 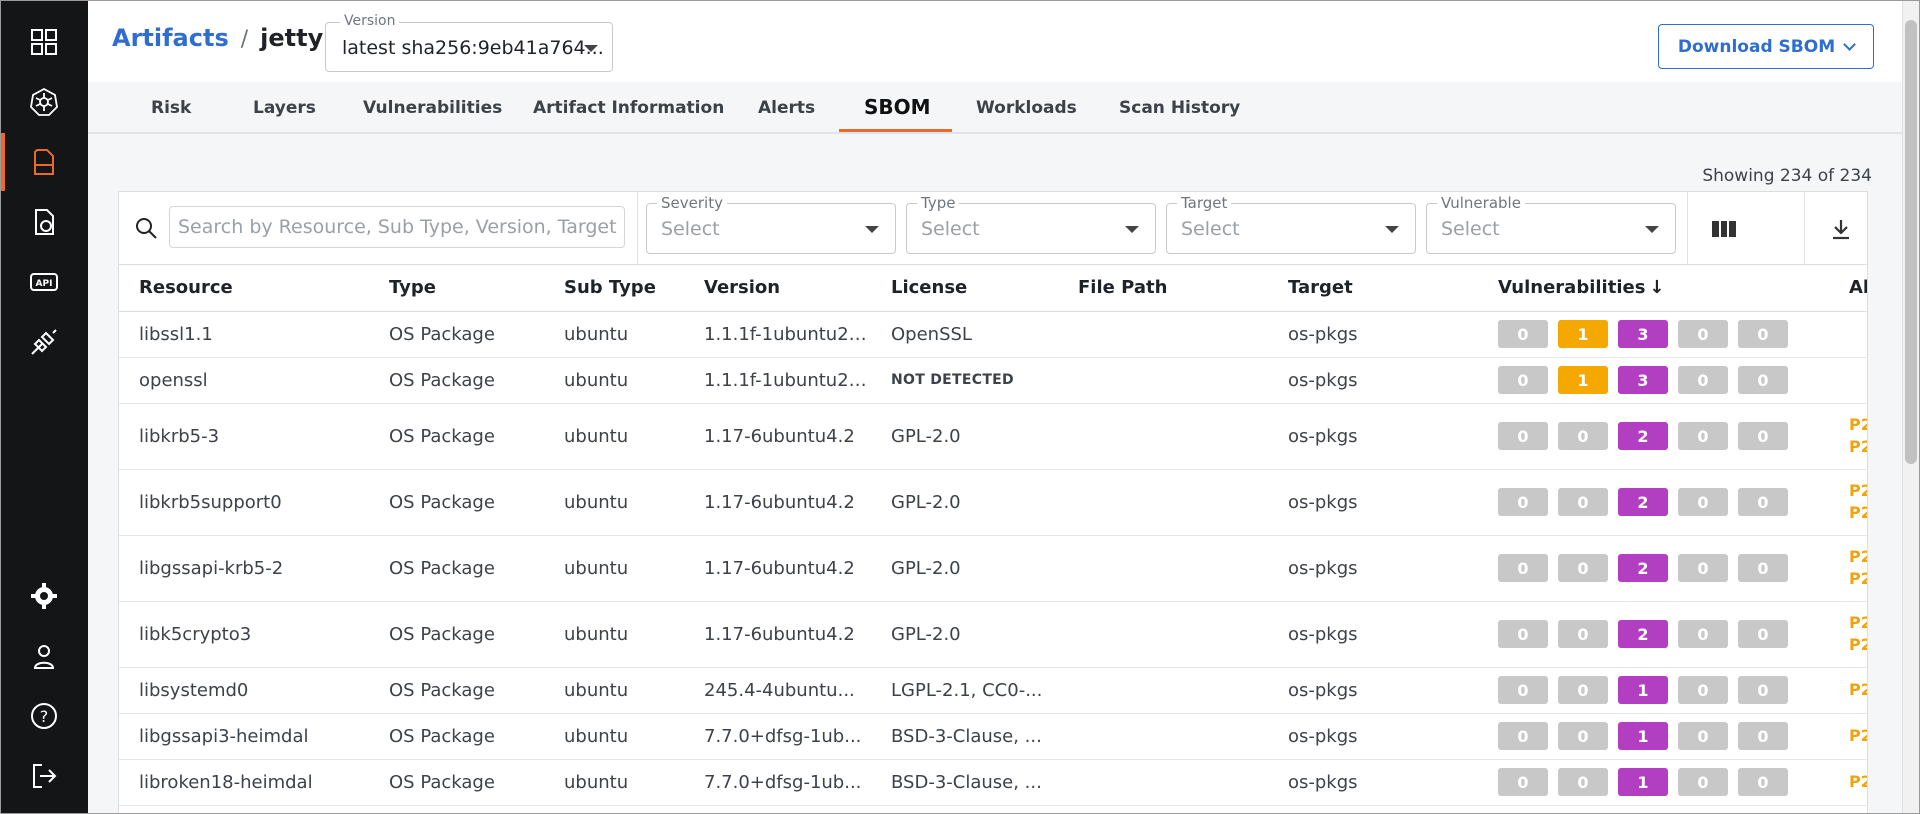 I want to click on vulnerable-filter: Vulnerable Select, so click(x=1551, y=224).